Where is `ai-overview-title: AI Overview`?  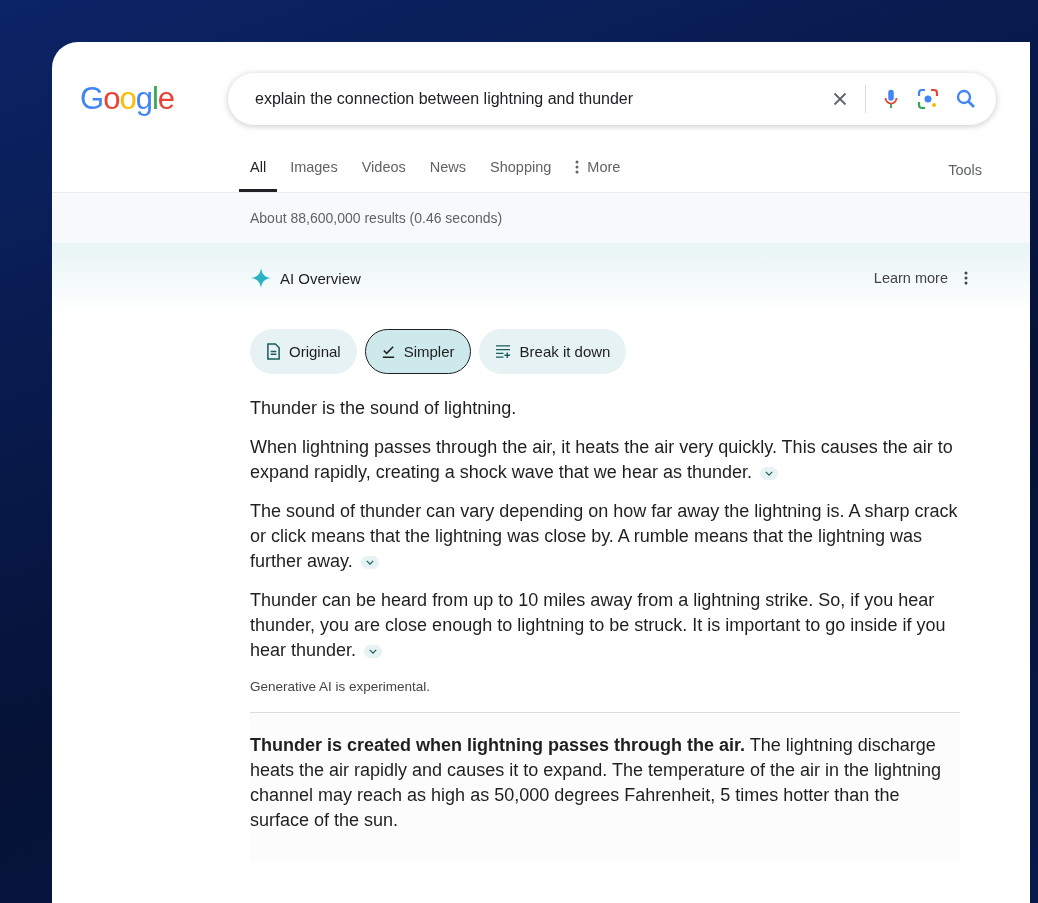
ai-overview-title: AI Overview is located at coordinates (320, 278).